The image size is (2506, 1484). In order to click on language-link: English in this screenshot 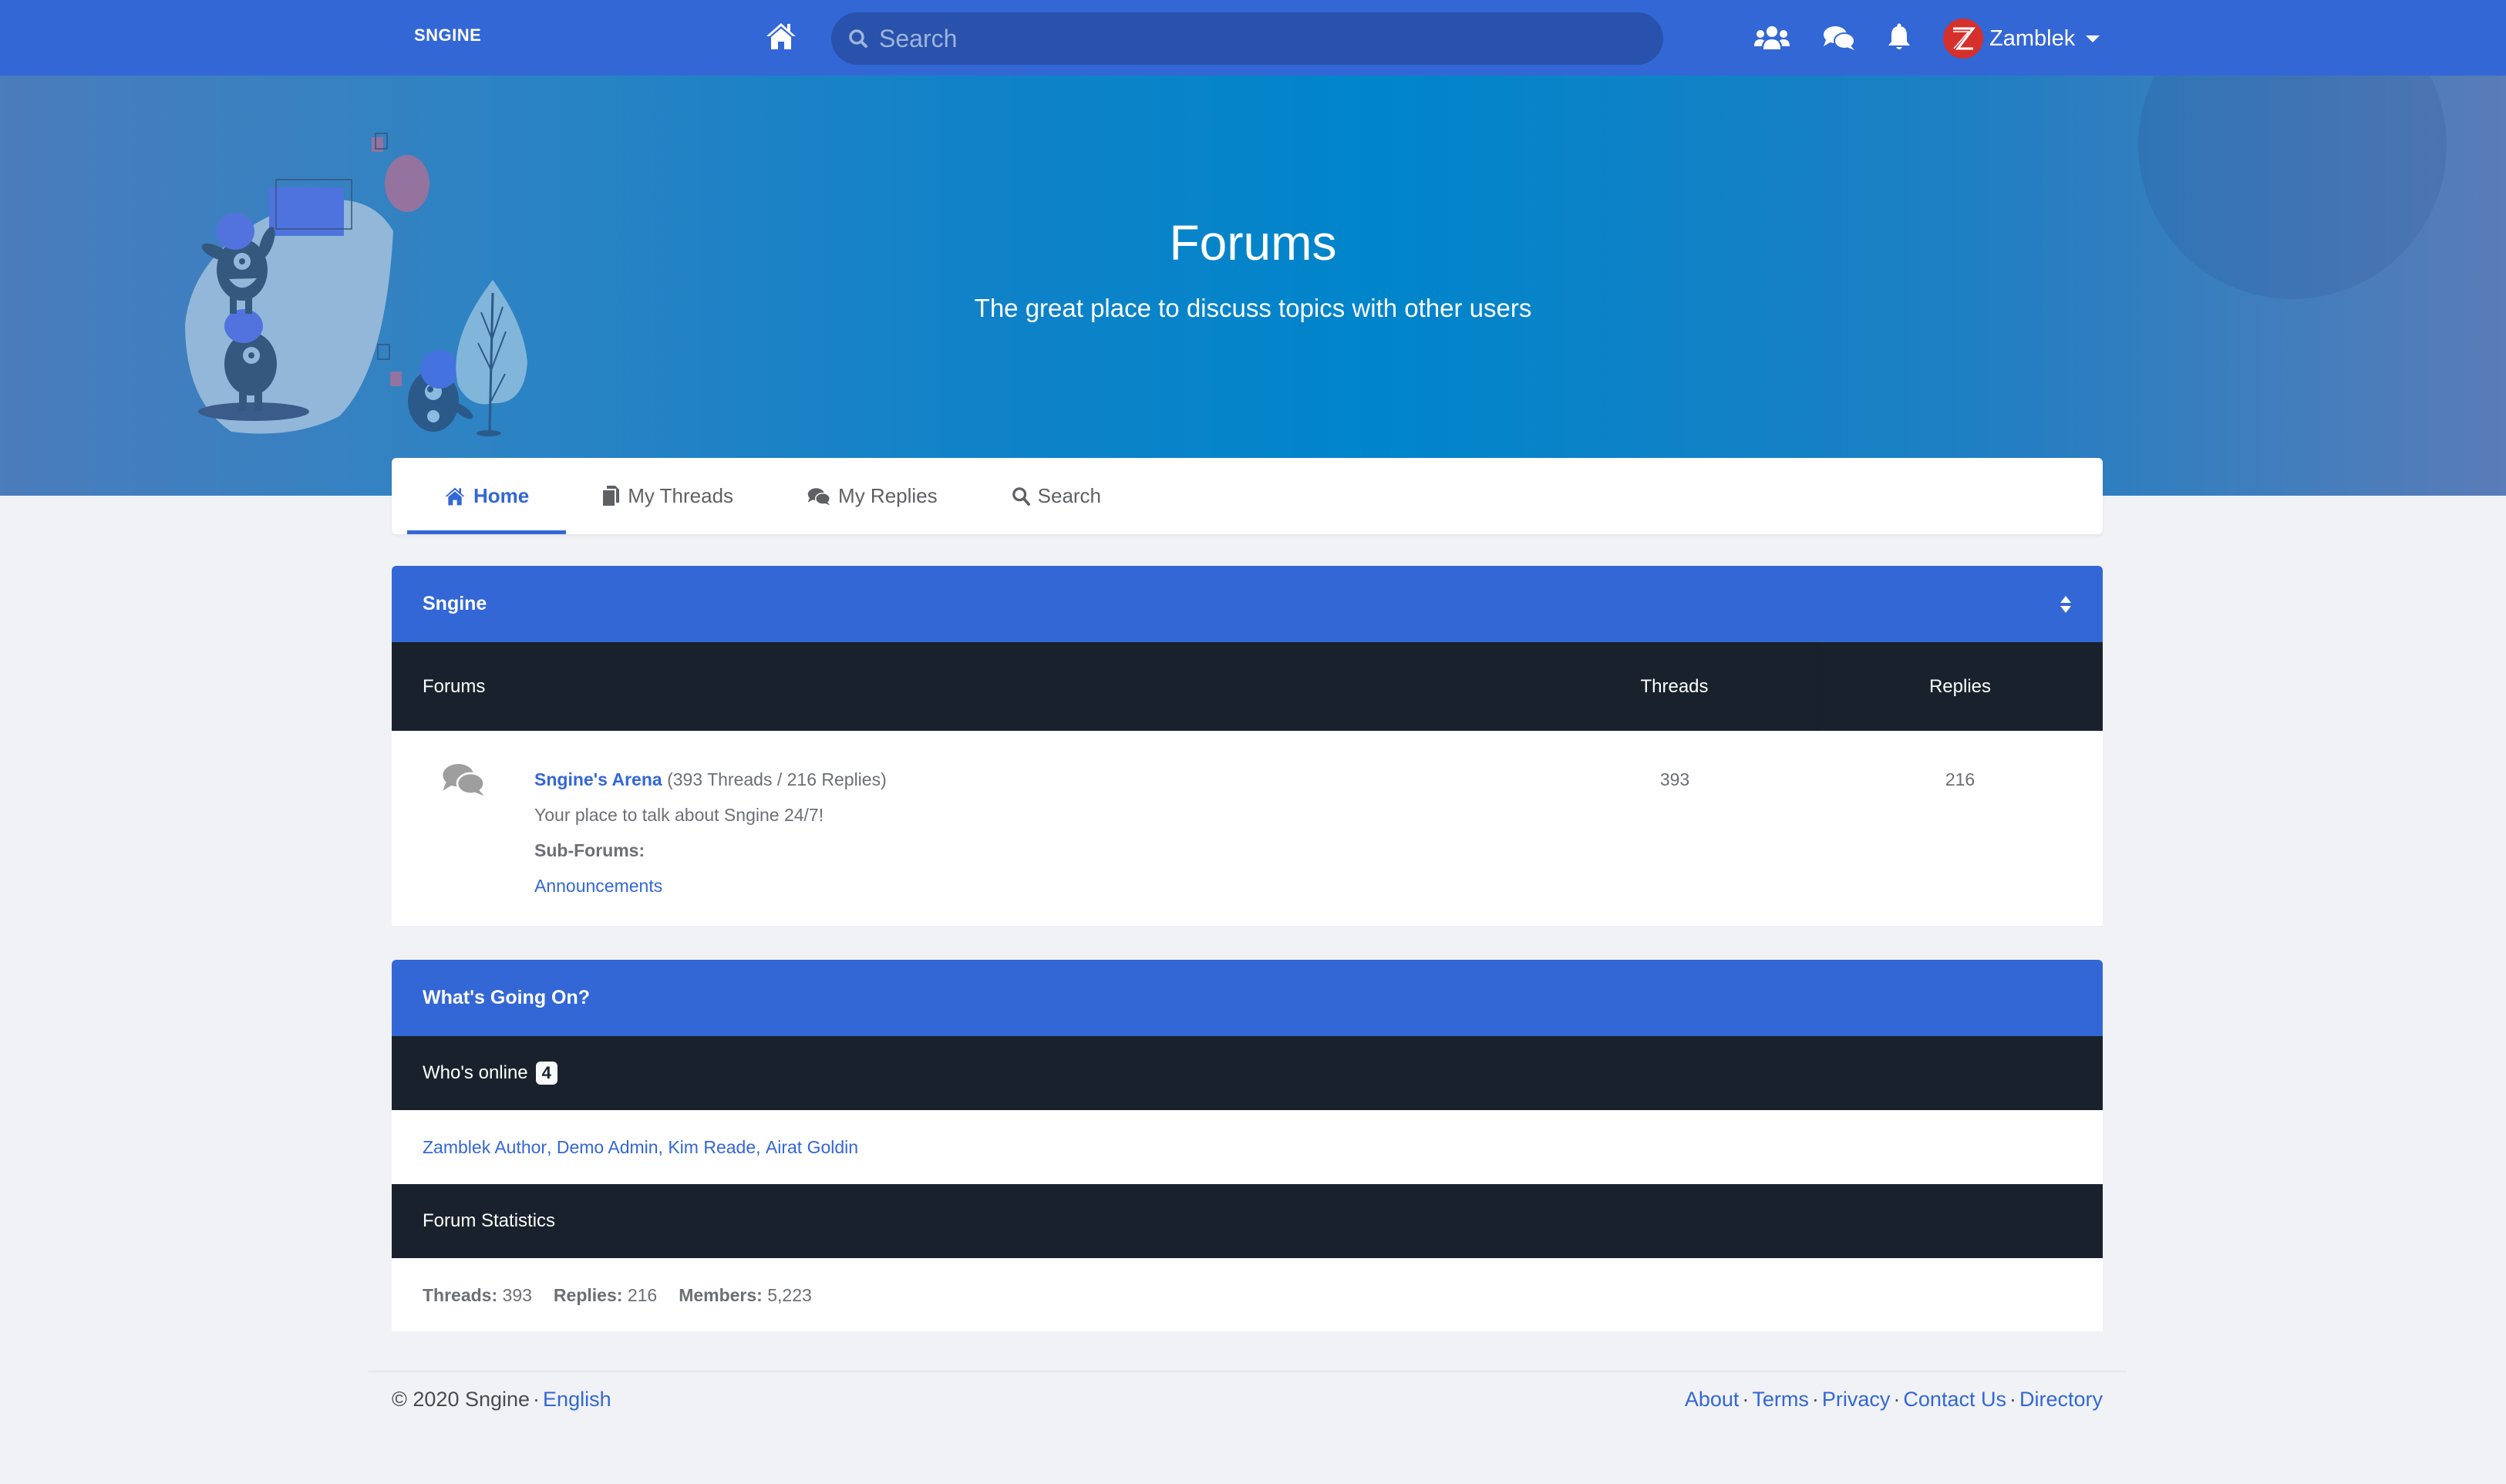, I will do `click(577, 1399)`.